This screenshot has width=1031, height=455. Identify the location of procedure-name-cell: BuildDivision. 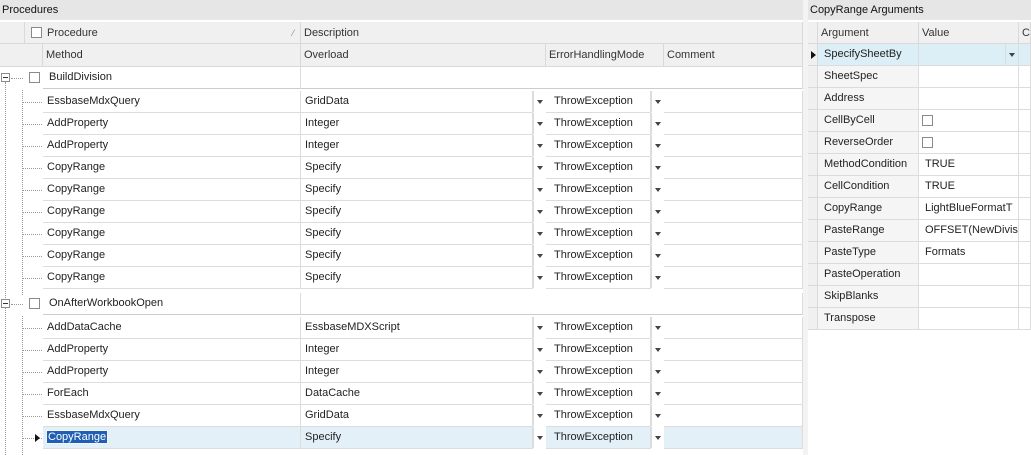
(172, 78).